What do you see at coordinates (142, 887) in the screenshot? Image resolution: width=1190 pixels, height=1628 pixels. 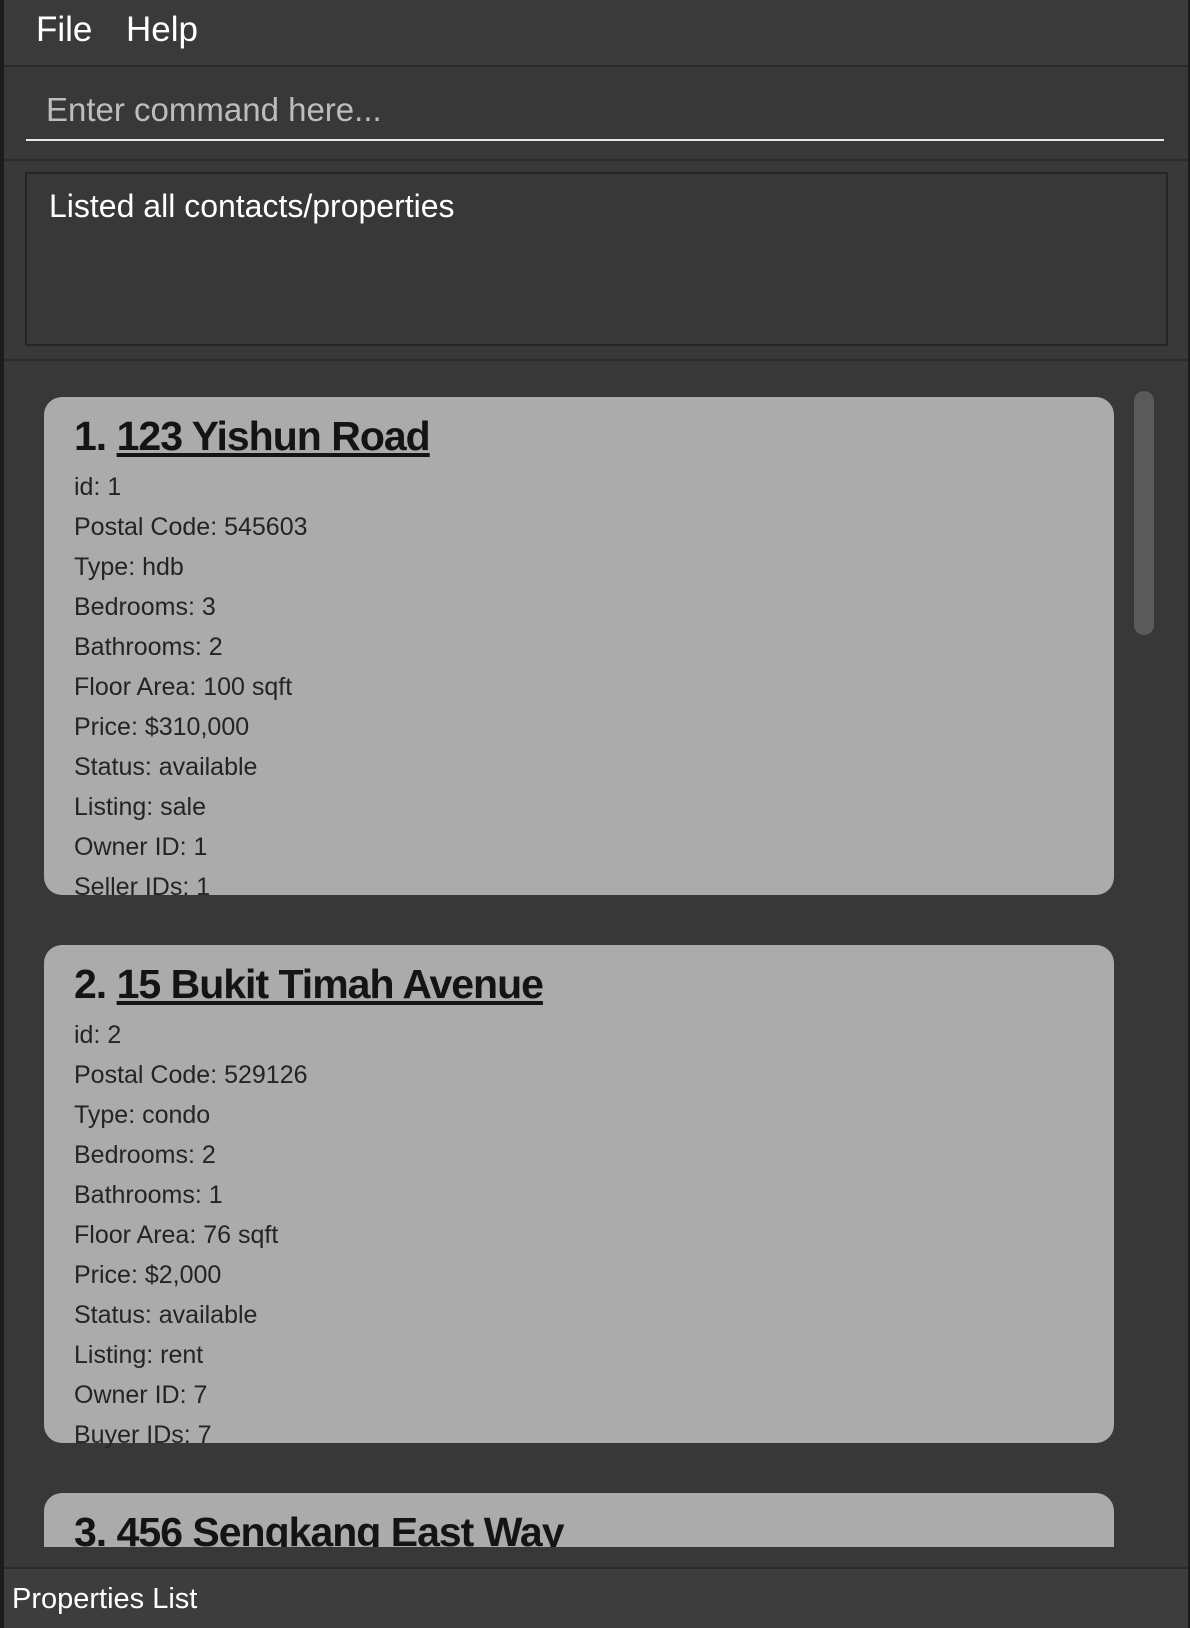 I see `property-seller-ids: Seller IDs: 1` at bounding box center [142, 887].